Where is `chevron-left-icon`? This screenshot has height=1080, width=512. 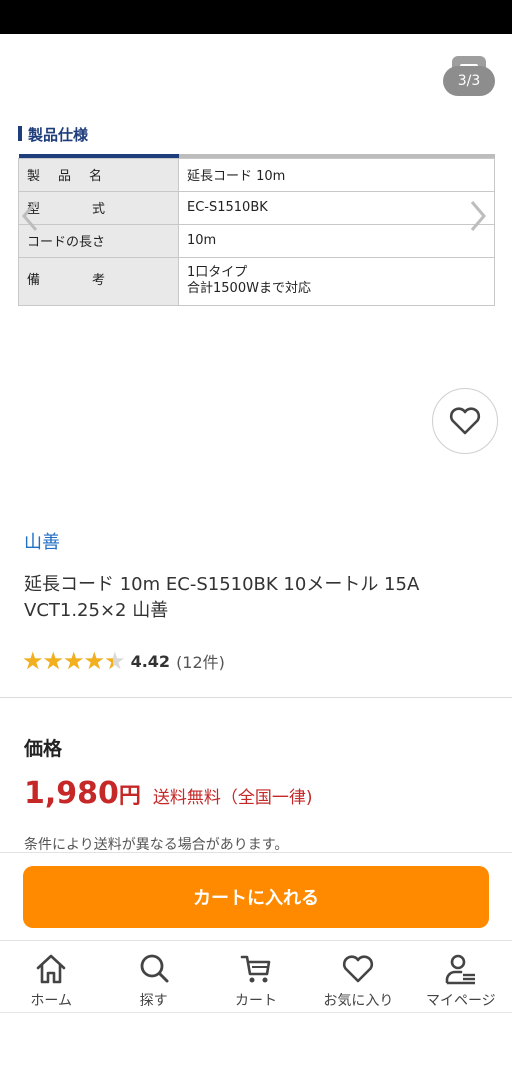
chevron-left-icon is located at coordinates (30, 216).